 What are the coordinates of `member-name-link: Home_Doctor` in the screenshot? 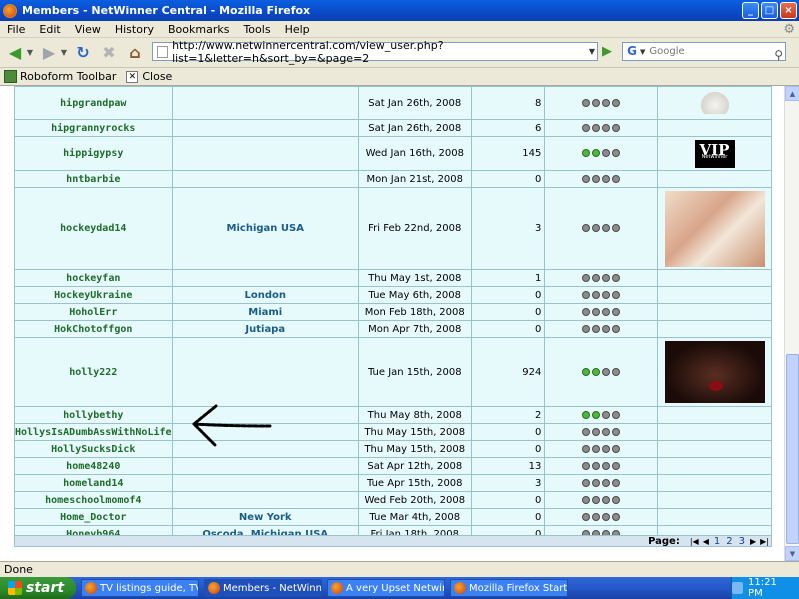 It's located at (93, 517).